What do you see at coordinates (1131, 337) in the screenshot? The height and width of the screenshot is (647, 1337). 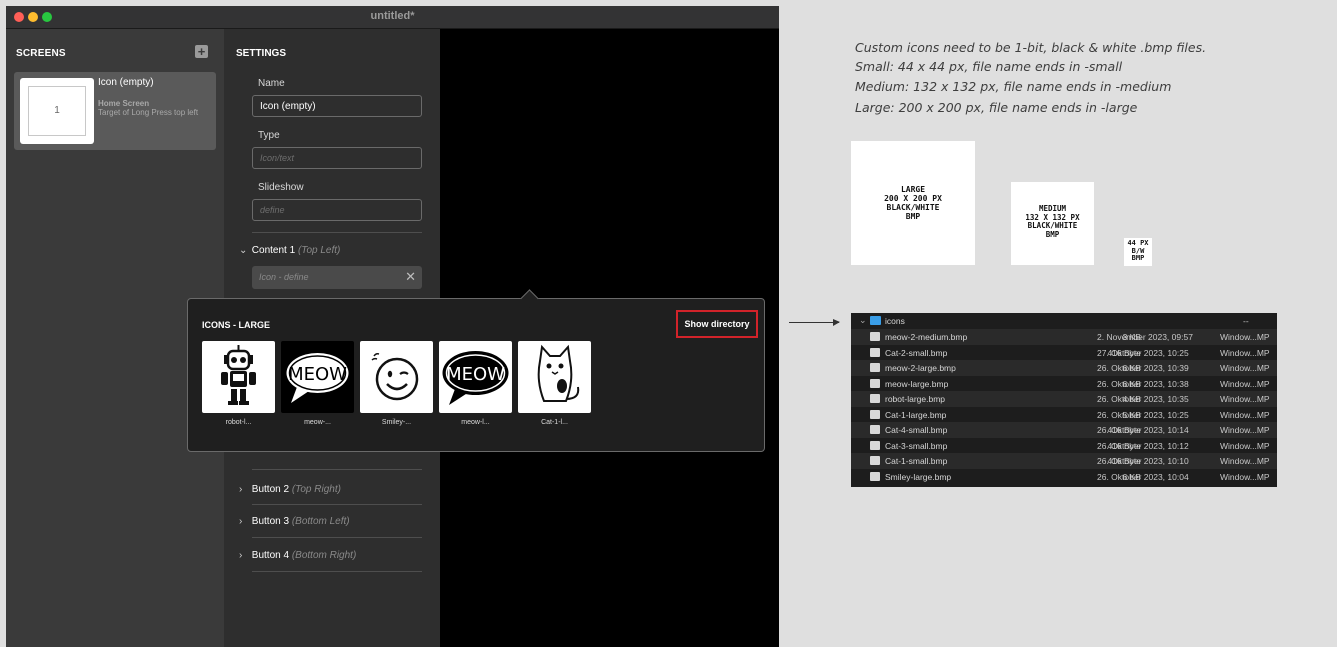 I see `file-size: 3 KB` at bounding box center [1131, 337].